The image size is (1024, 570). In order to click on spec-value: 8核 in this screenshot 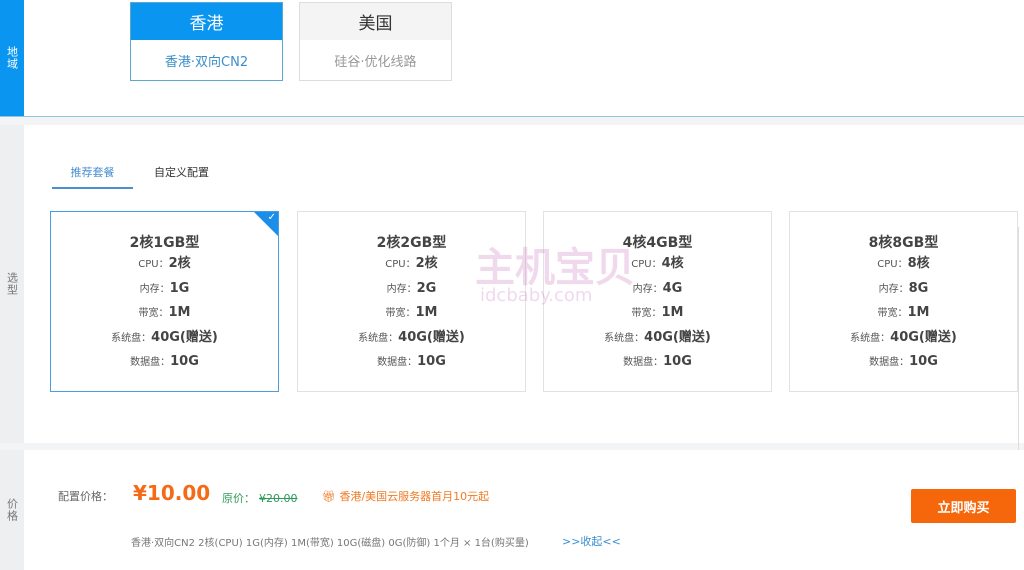, I will do `click(918, 263)`.